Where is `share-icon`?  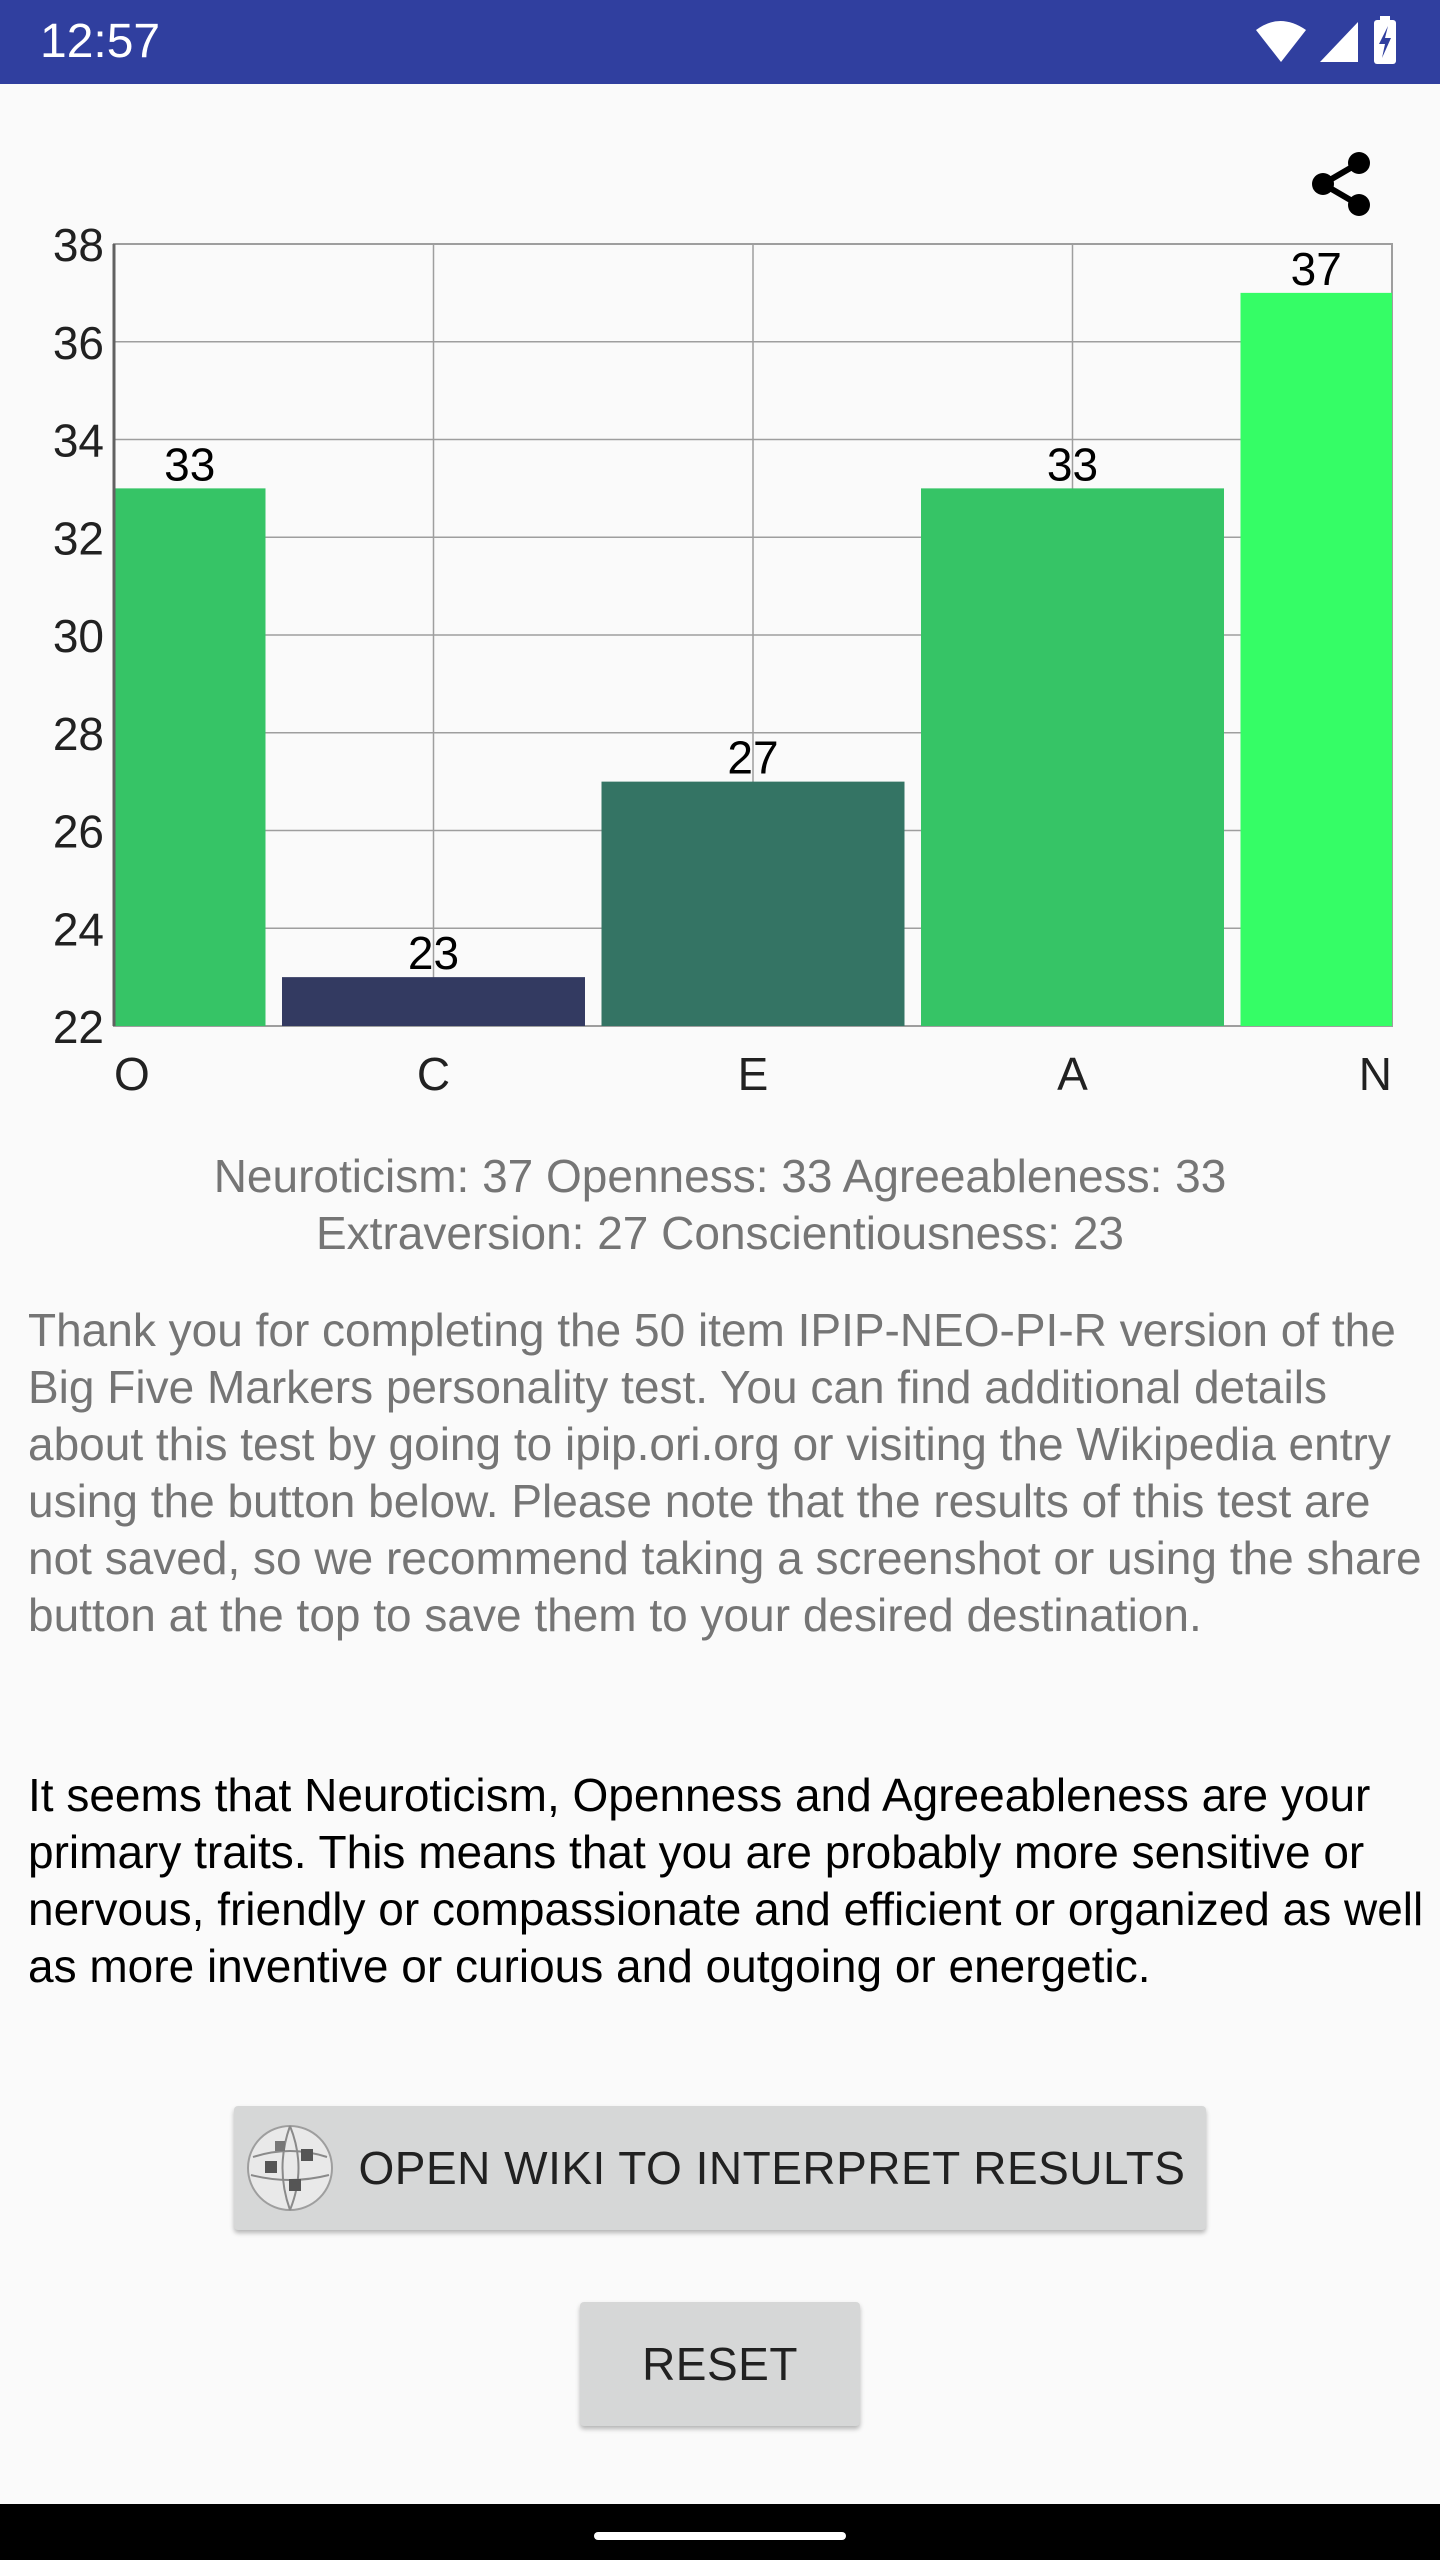 share-icon is located at coordinates (1341, 184).